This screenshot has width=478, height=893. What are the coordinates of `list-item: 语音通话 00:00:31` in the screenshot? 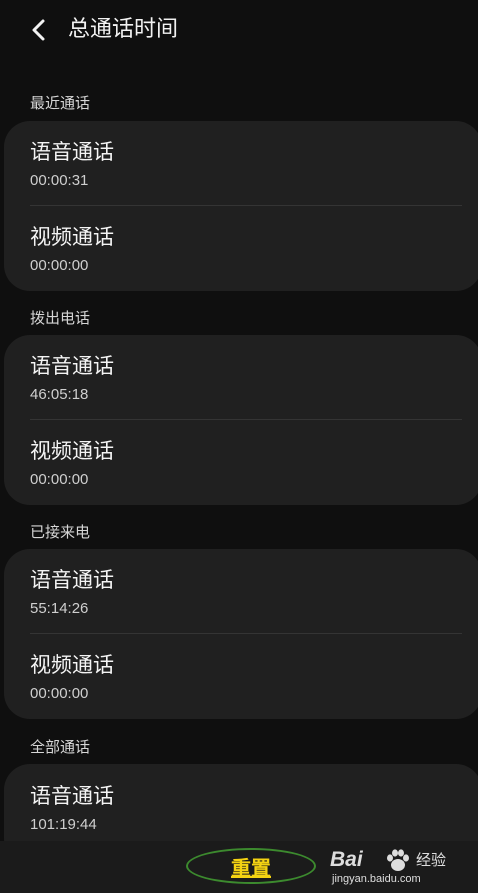 It's located at (241, 163).